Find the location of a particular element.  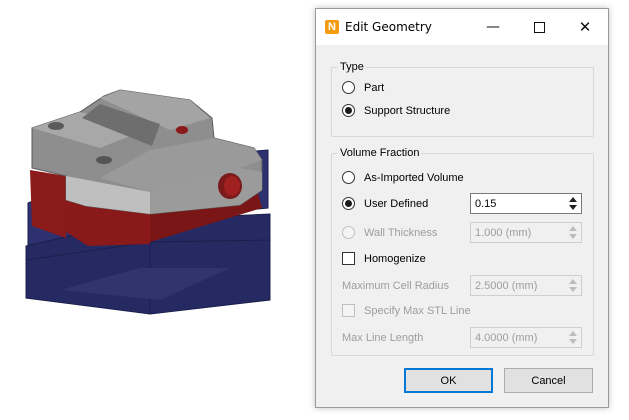

close-button: ✕ is located at coordinates (585, 27).